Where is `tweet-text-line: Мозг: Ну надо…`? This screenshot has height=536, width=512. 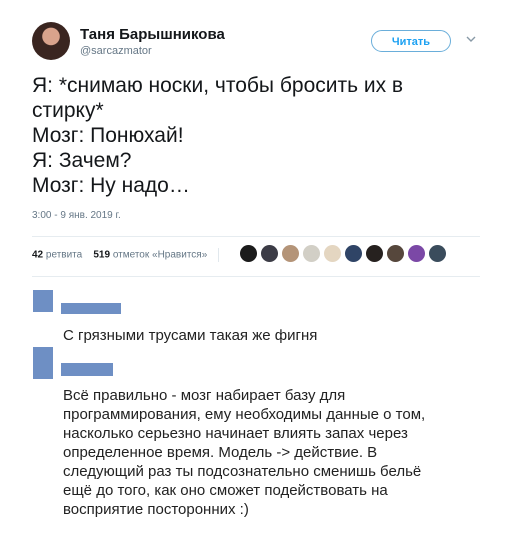 tweet-text-line: Мозг: Ну надо… is located at coordinates (111, 185).